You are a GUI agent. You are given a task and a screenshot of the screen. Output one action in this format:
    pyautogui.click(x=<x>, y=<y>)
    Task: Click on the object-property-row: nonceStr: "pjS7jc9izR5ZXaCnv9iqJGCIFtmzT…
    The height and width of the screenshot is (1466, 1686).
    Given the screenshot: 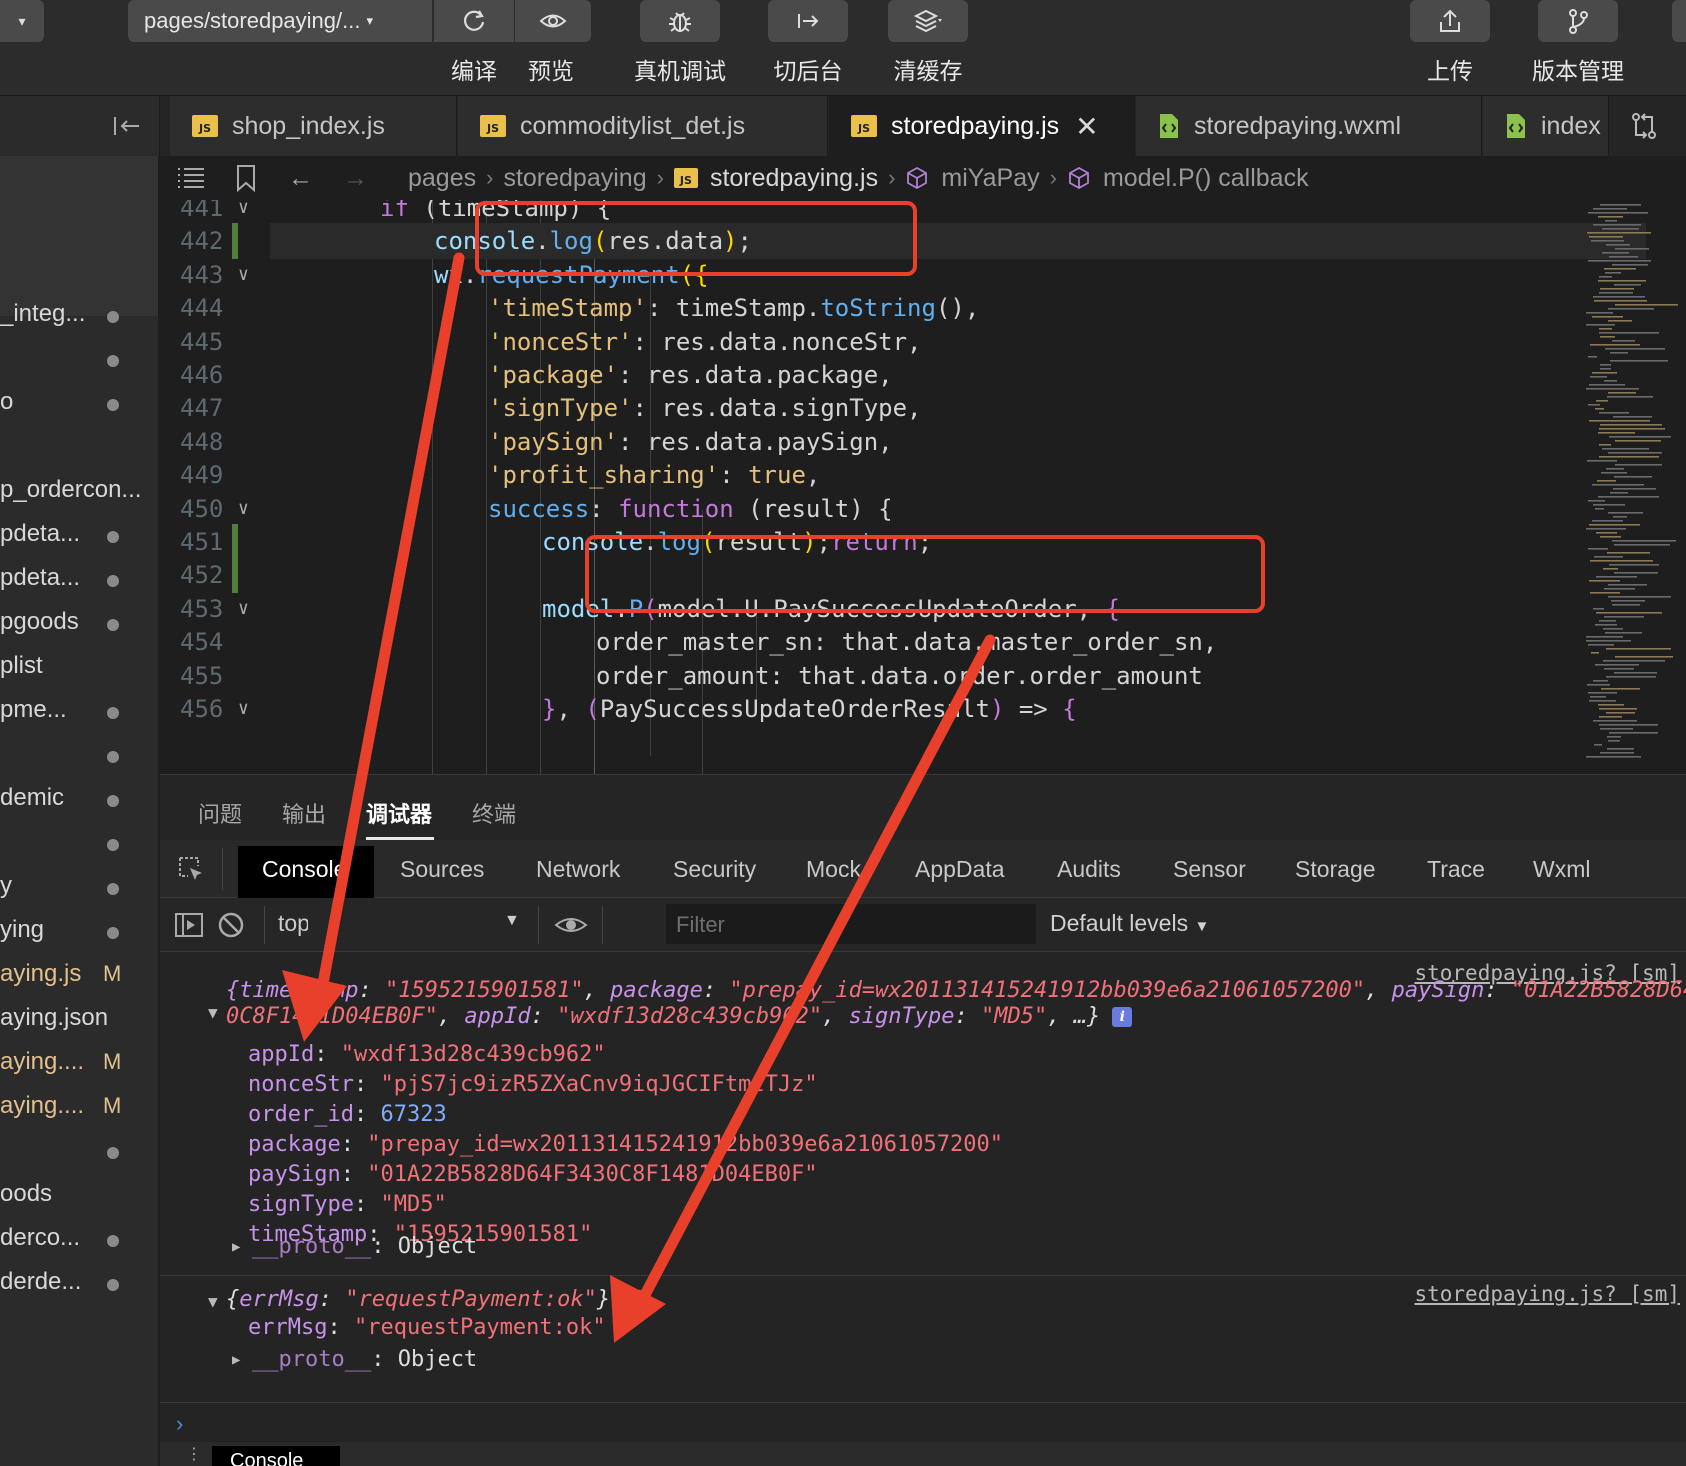 What is the action you would take?
    pyautogui.click(x=533, y=1085)
    